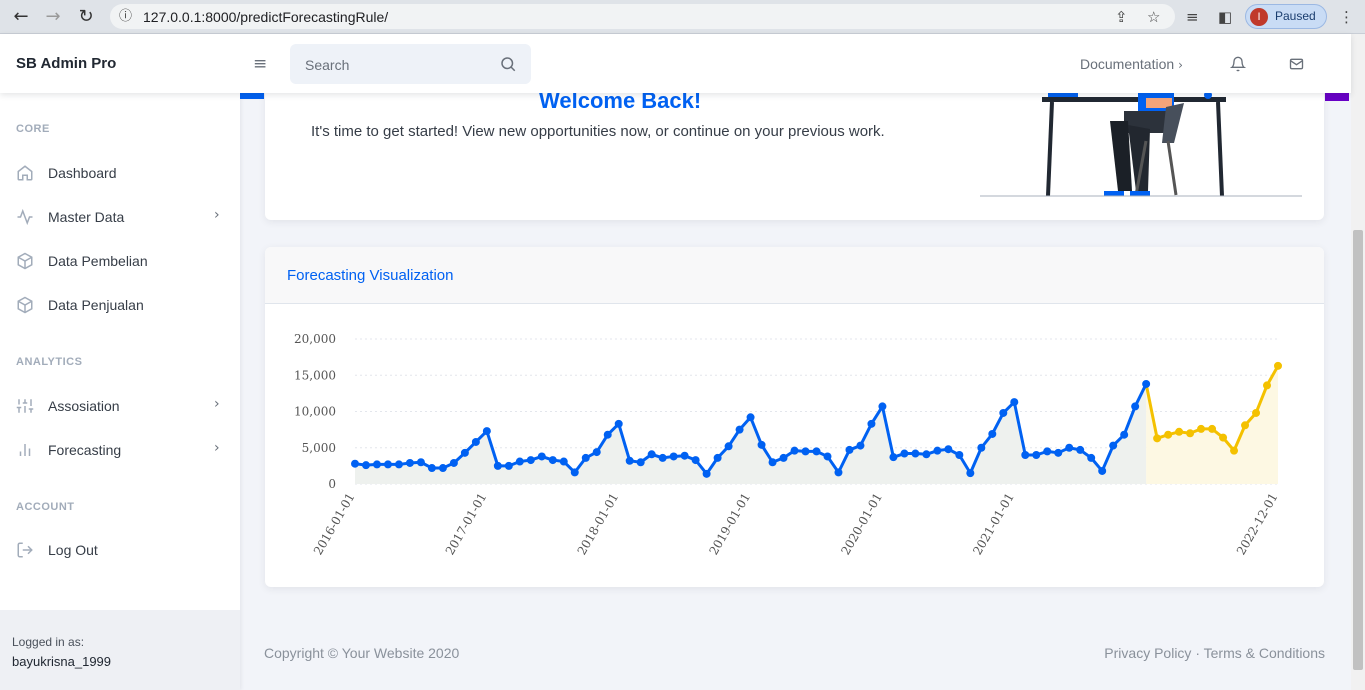 This screenshot has width=1365, height=690. Describe the element at coordinates (1238, 64) in the screenshot. I see `bell-icon` at that location.